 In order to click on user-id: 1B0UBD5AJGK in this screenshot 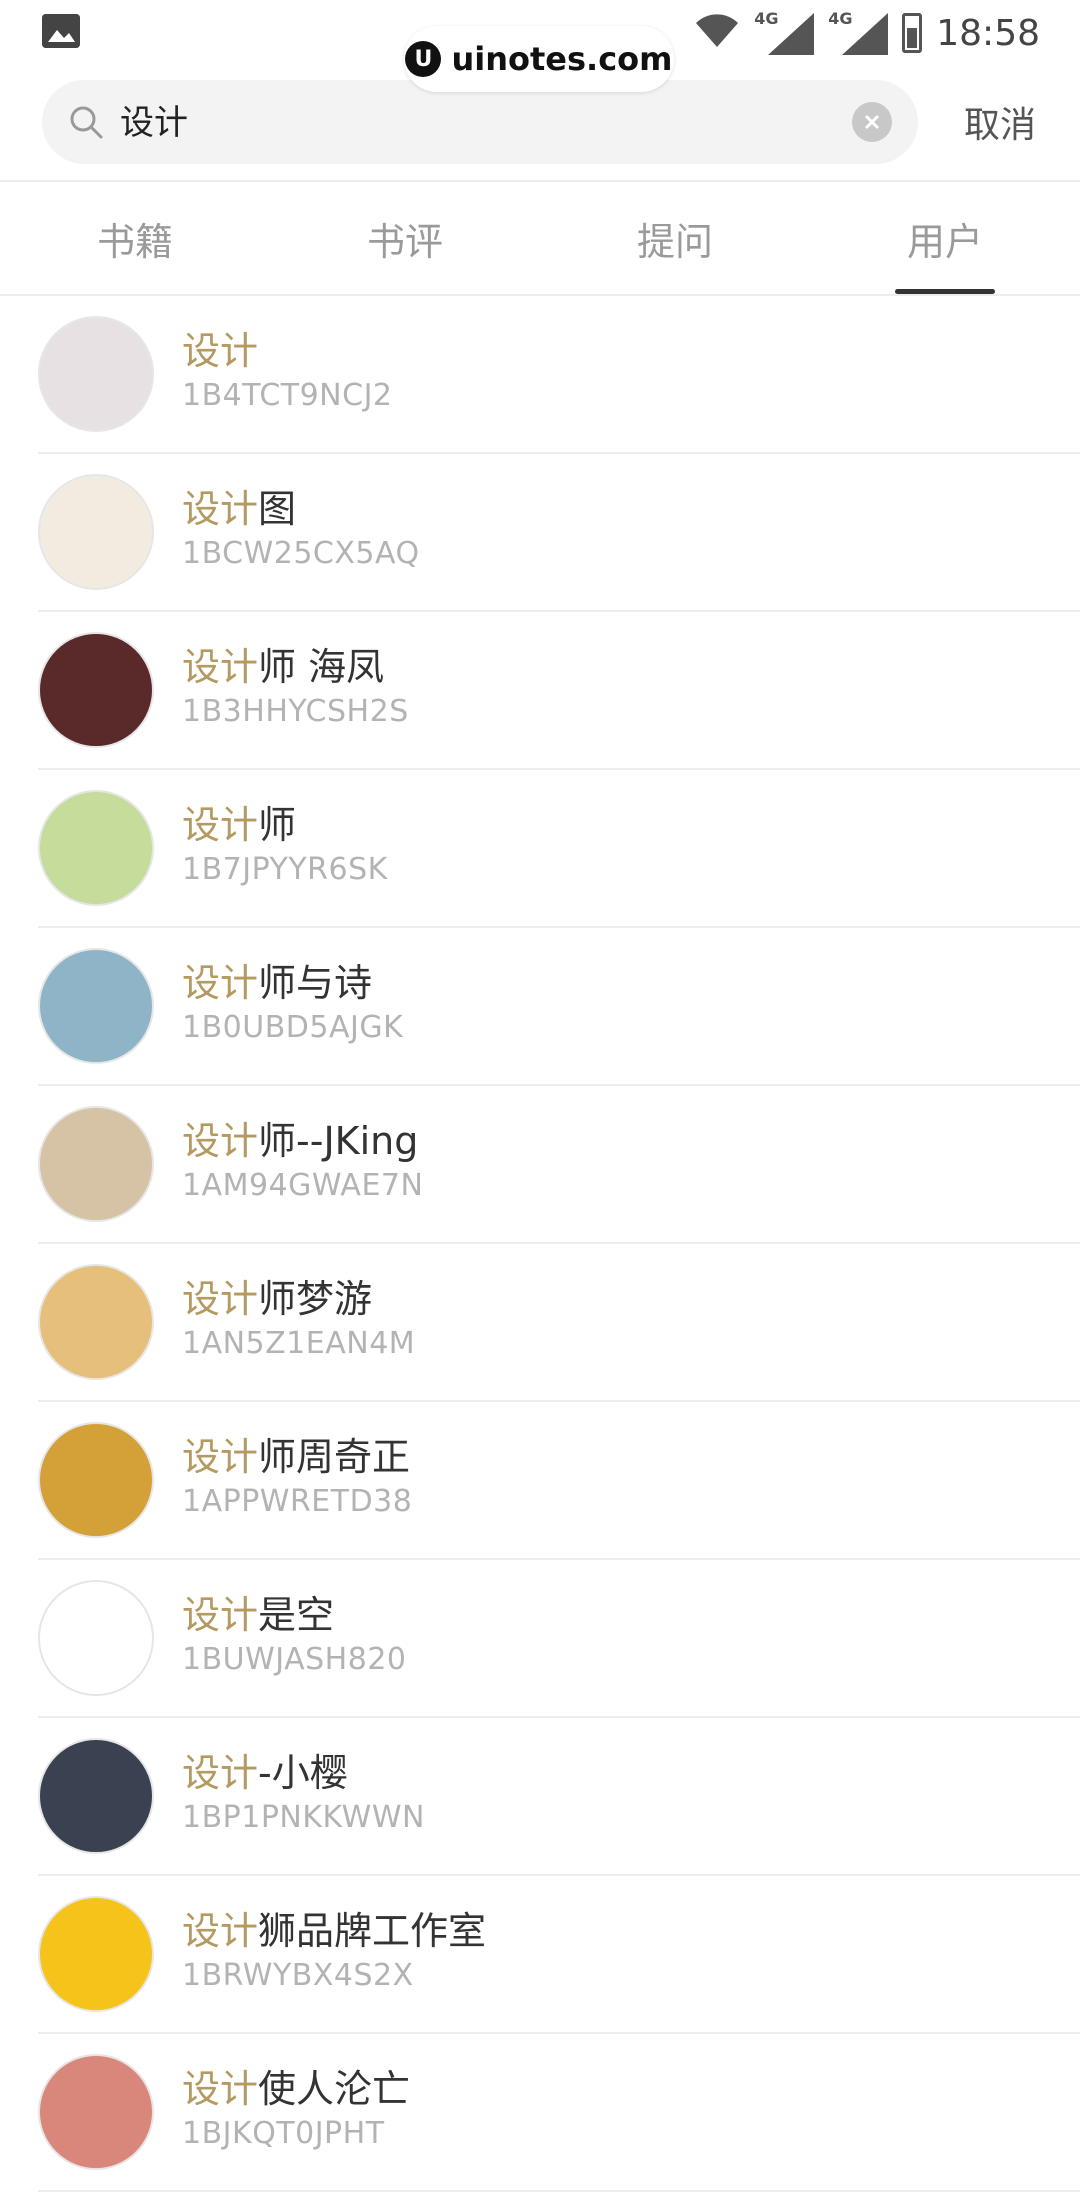, I will do `click(293, 1027)`.